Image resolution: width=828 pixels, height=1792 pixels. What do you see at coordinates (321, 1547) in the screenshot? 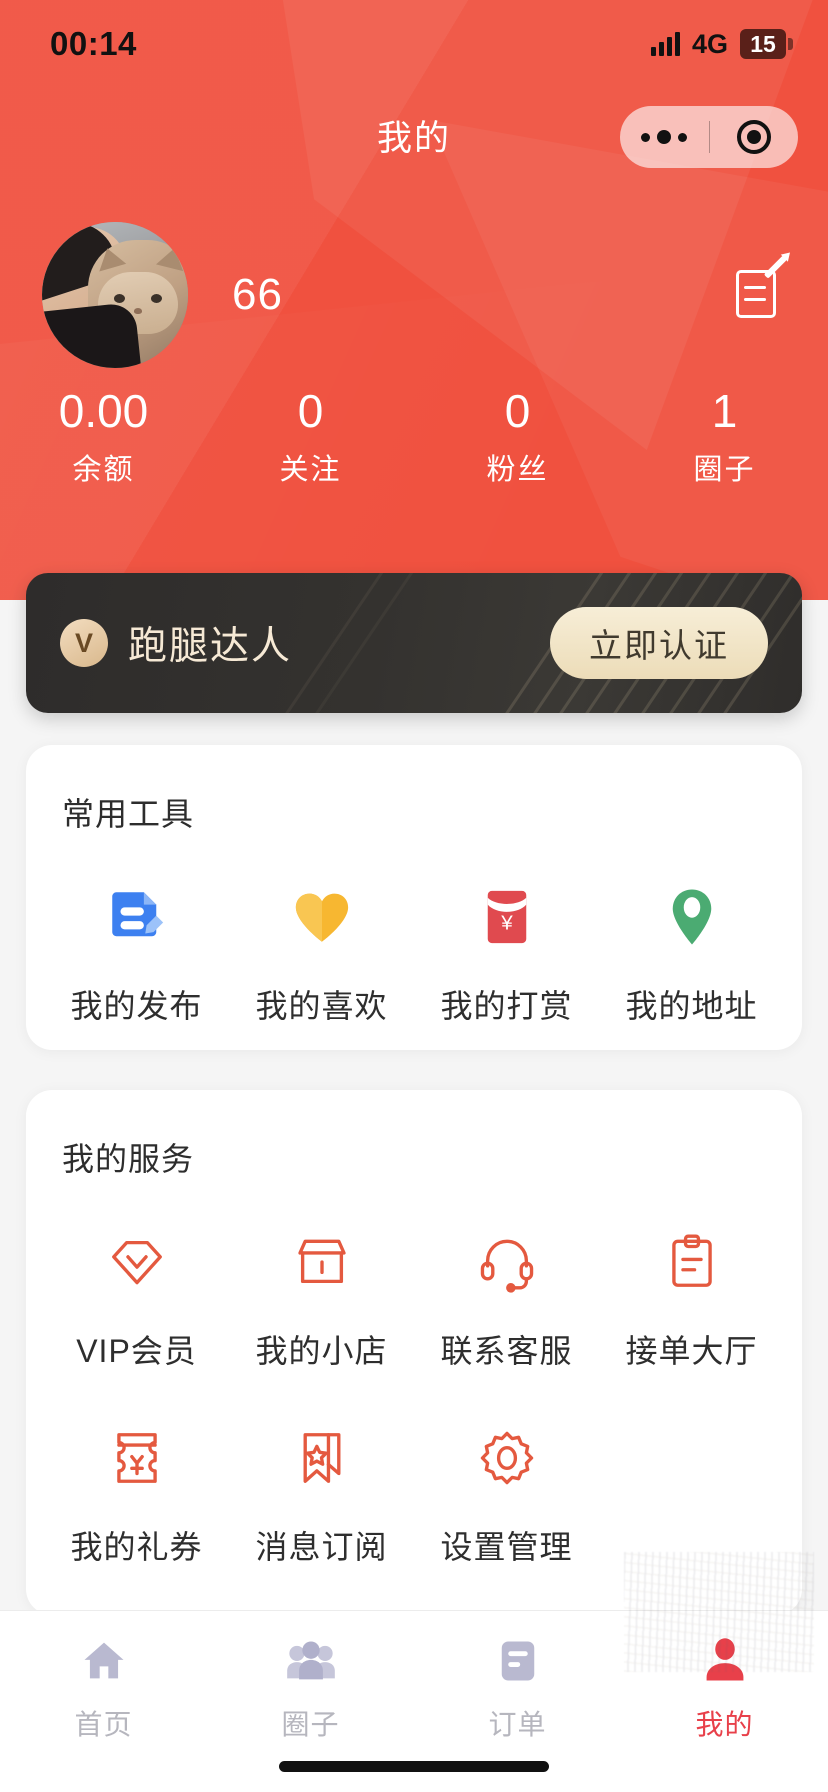
I see `service-label: 消息订阅` at bounding box center [321, 1547].